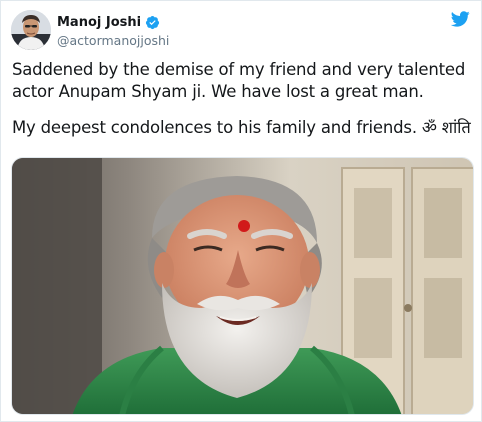 The image size is (482, 422). I want to click on author-names: Manoj Joshi @actormanojjoshi, so click(113, 31).